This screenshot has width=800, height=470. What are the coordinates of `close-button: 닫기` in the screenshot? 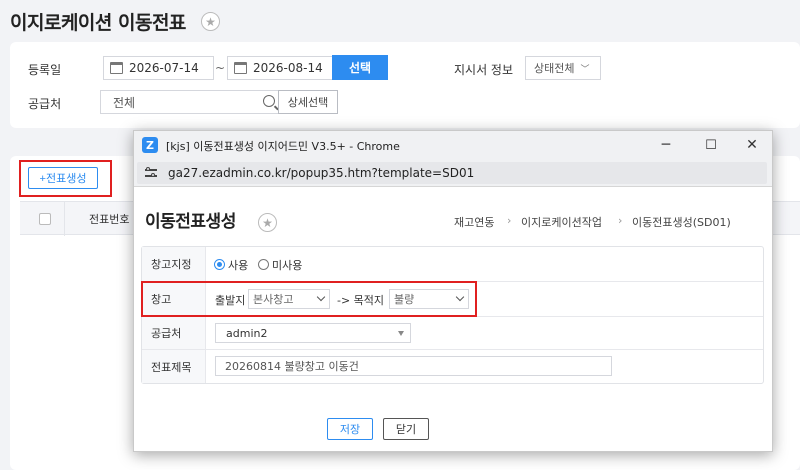 It's located at (406, 429).